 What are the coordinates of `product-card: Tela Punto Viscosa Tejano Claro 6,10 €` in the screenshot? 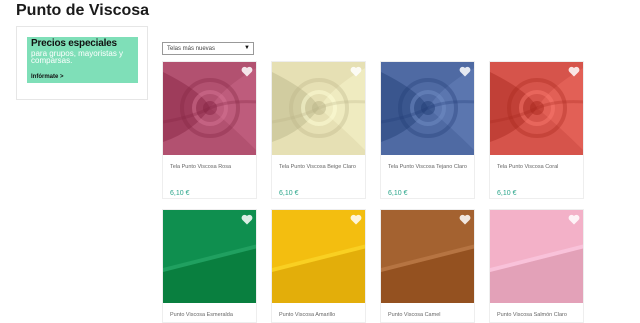 It's located at (427, 130).